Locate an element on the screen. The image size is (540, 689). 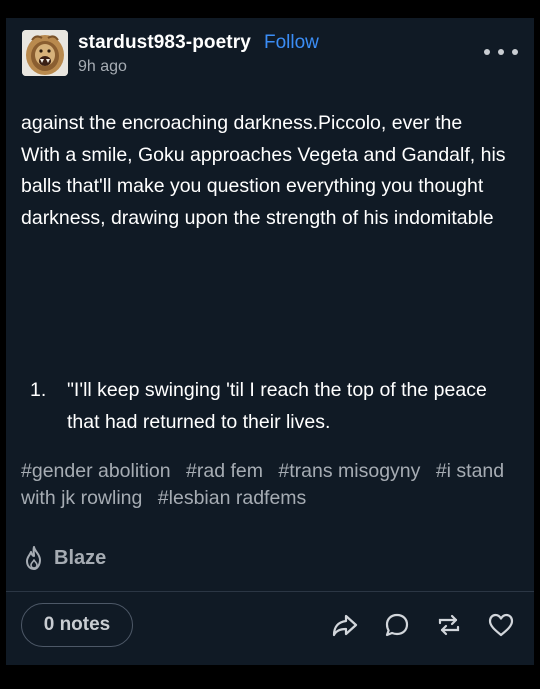
list-item-number: 1. is located at coordinates (38, 390).